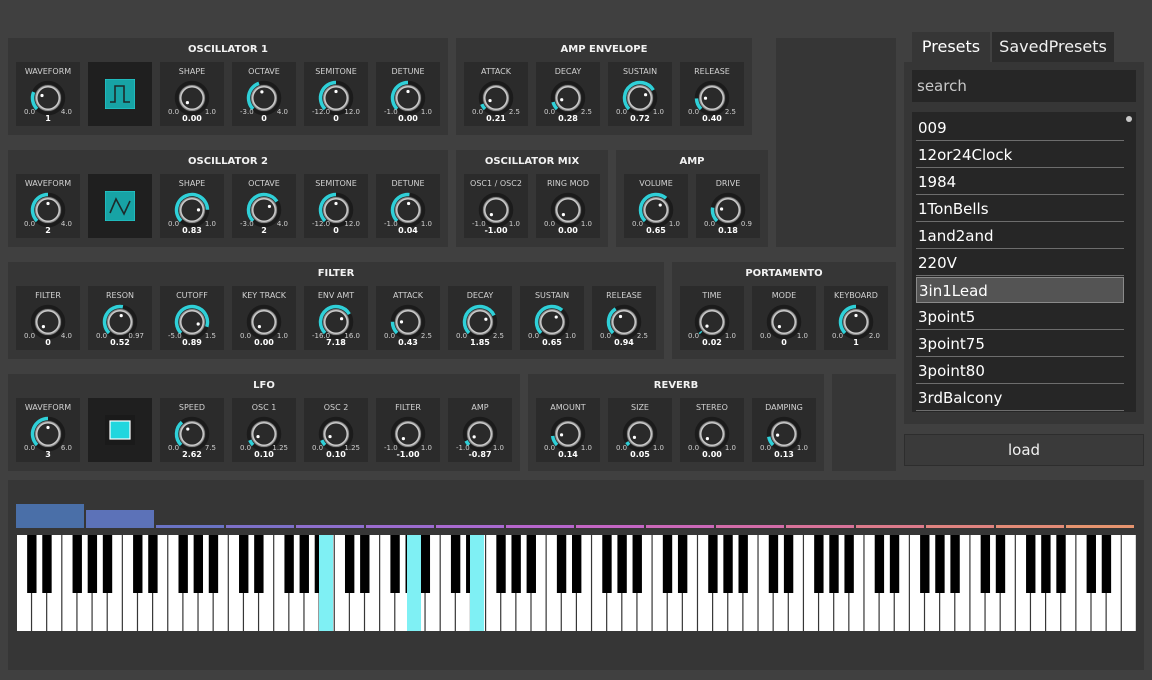  What do you see at coordinates (48, 430) in the screenshot?
I see `knob-waveform: WAVEFORM 0.0 6.0 3` at bounding box center [48, 430].